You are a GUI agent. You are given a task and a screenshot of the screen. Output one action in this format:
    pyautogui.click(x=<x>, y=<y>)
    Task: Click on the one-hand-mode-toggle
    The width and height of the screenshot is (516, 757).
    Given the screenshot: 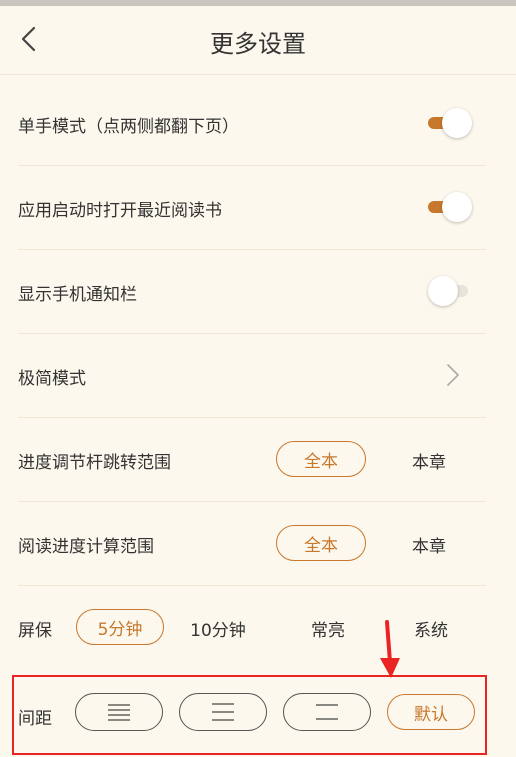 What is the action you would take?
    pyautogui.click(x=450, y=123)
    